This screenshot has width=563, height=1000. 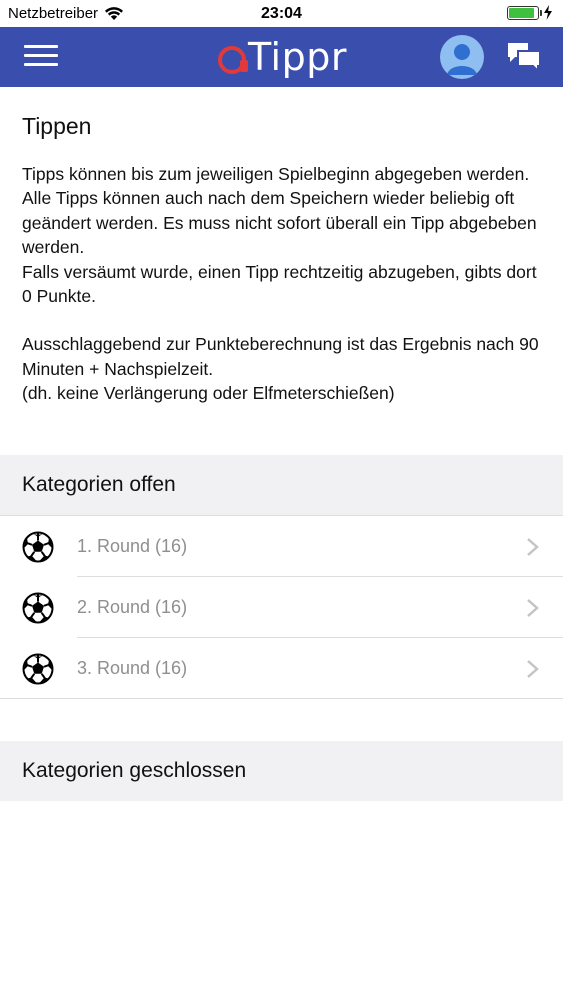 I want to click on app-logo: Tippr, so click(x=282, y=57).